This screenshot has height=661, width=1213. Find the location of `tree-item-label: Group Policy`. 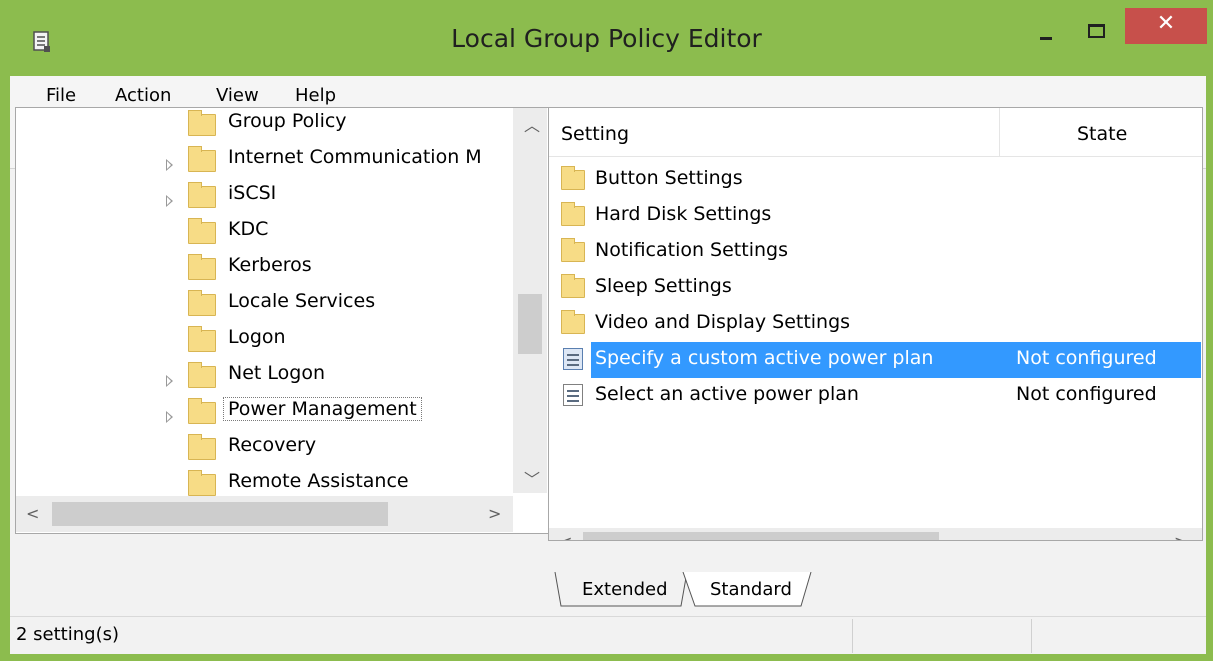

tree-item-label: Group Policy is located at coordinates (287, 121).